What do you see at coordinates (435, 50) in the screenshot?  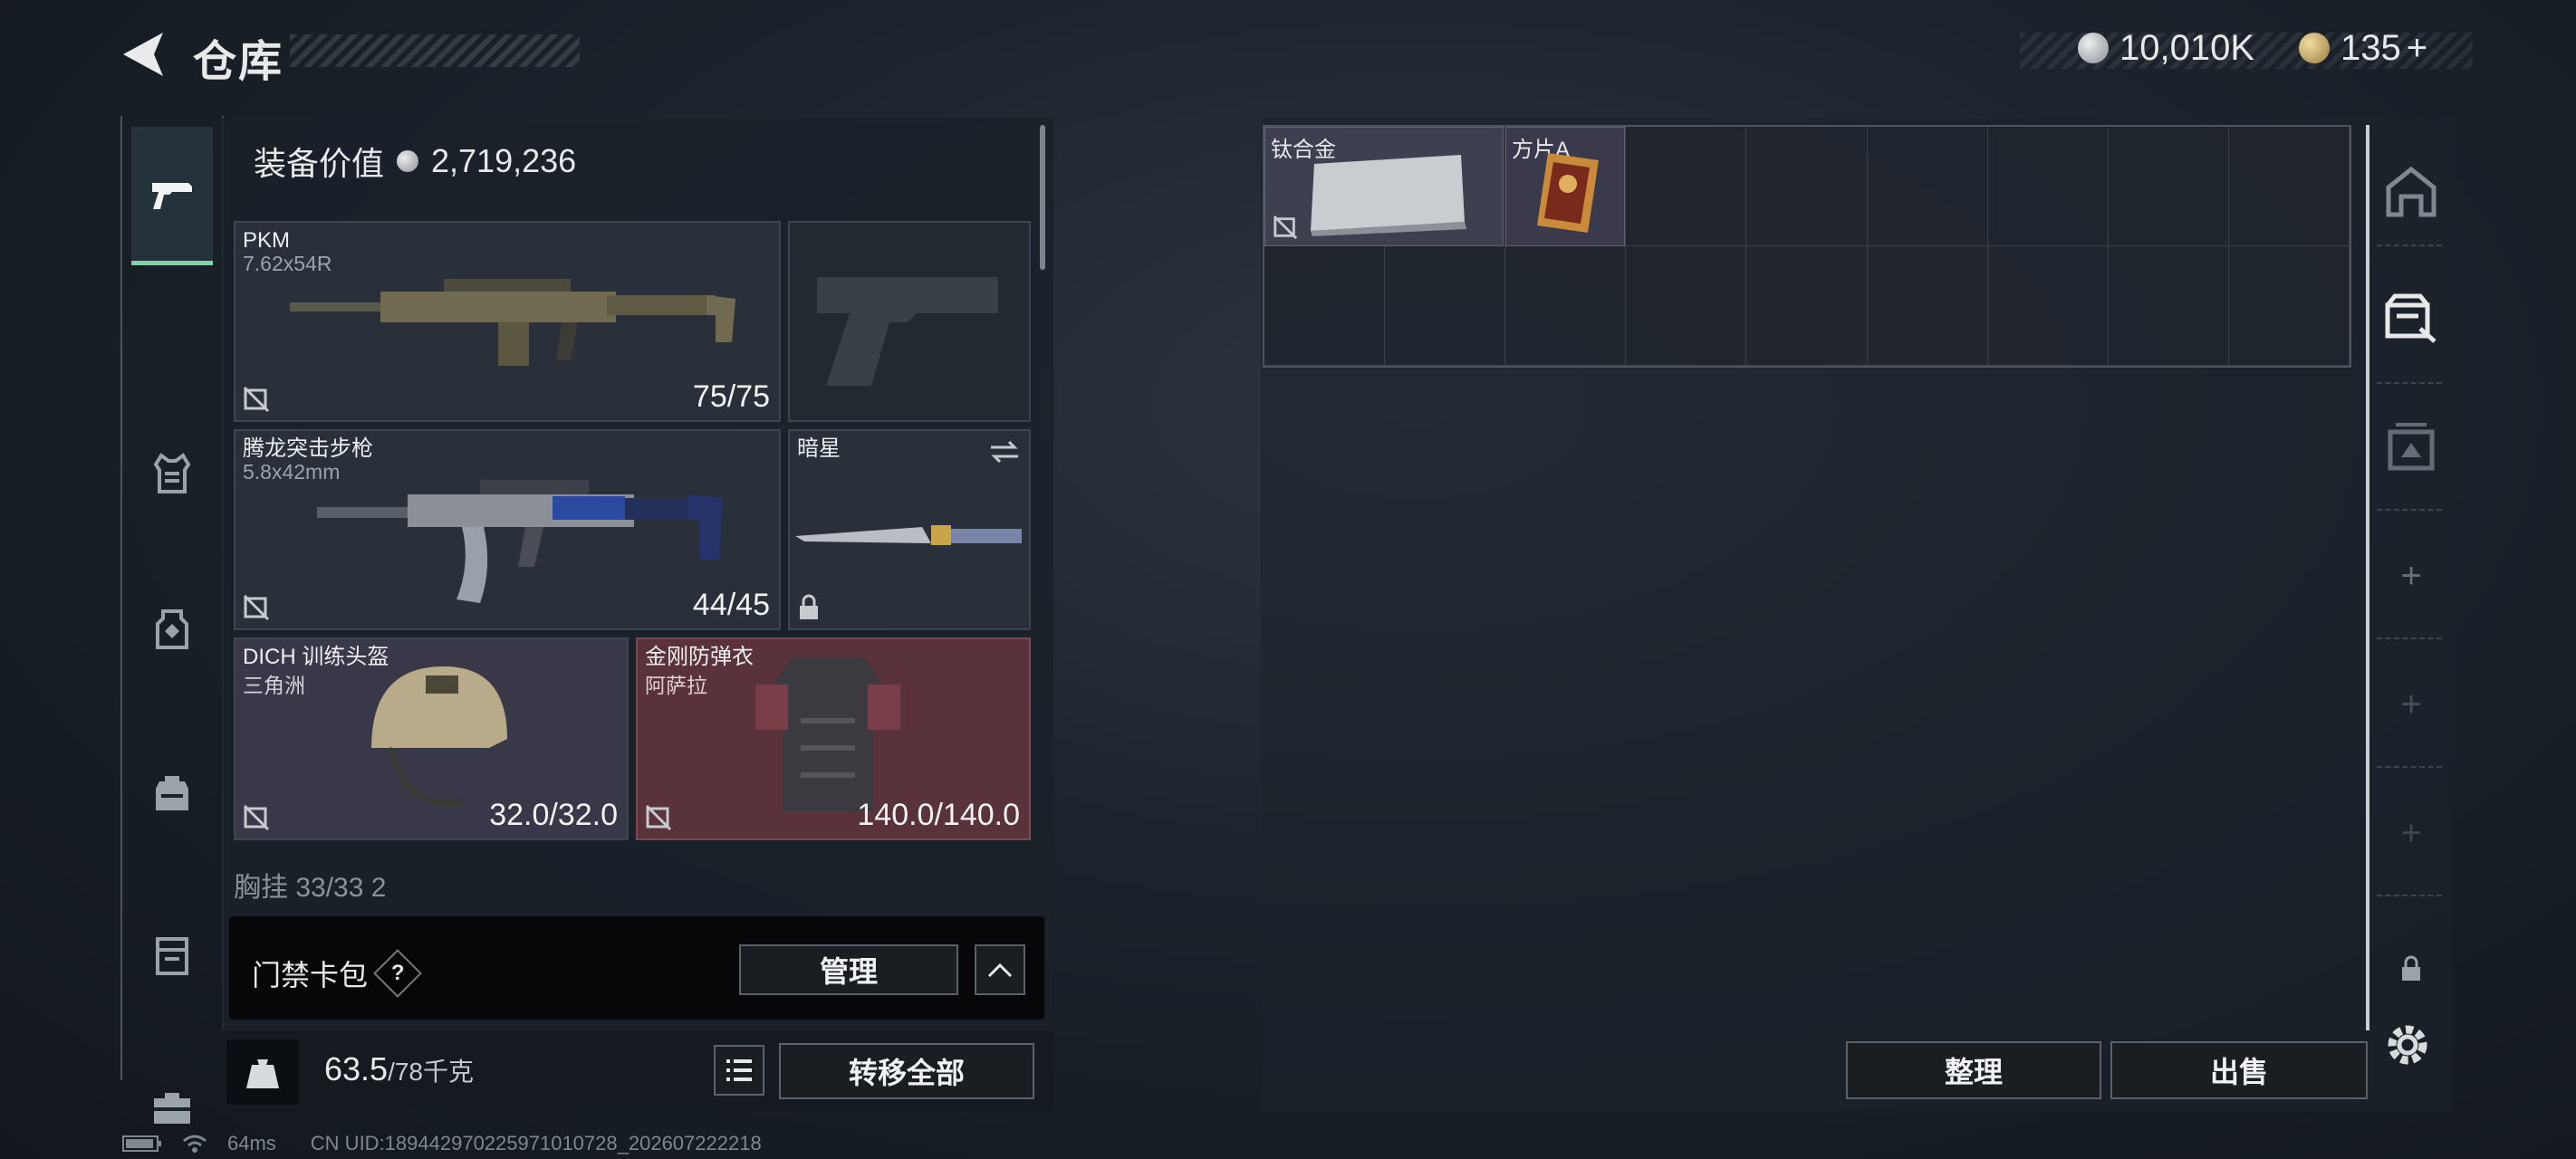 I see `title-decoration` at bounding box center [435, 50].